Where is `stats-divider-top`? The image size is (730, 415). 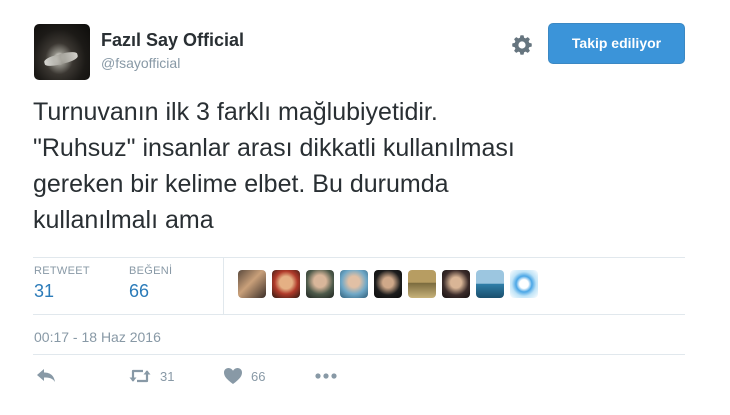
stats-divider-top is located at coordinates (359, 257).